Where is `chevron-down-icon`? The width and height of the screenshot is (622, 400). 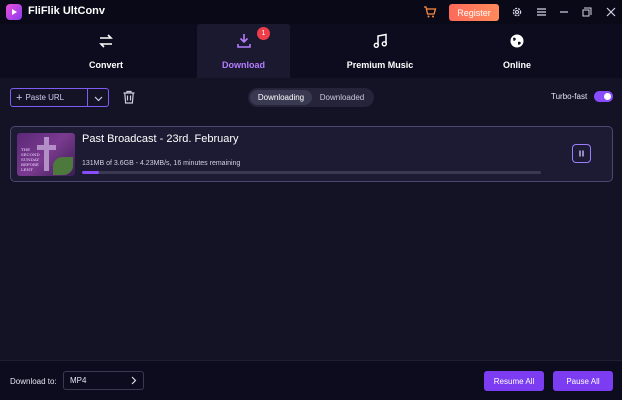
chevron-down-icon is located at coordinates (98, 98).